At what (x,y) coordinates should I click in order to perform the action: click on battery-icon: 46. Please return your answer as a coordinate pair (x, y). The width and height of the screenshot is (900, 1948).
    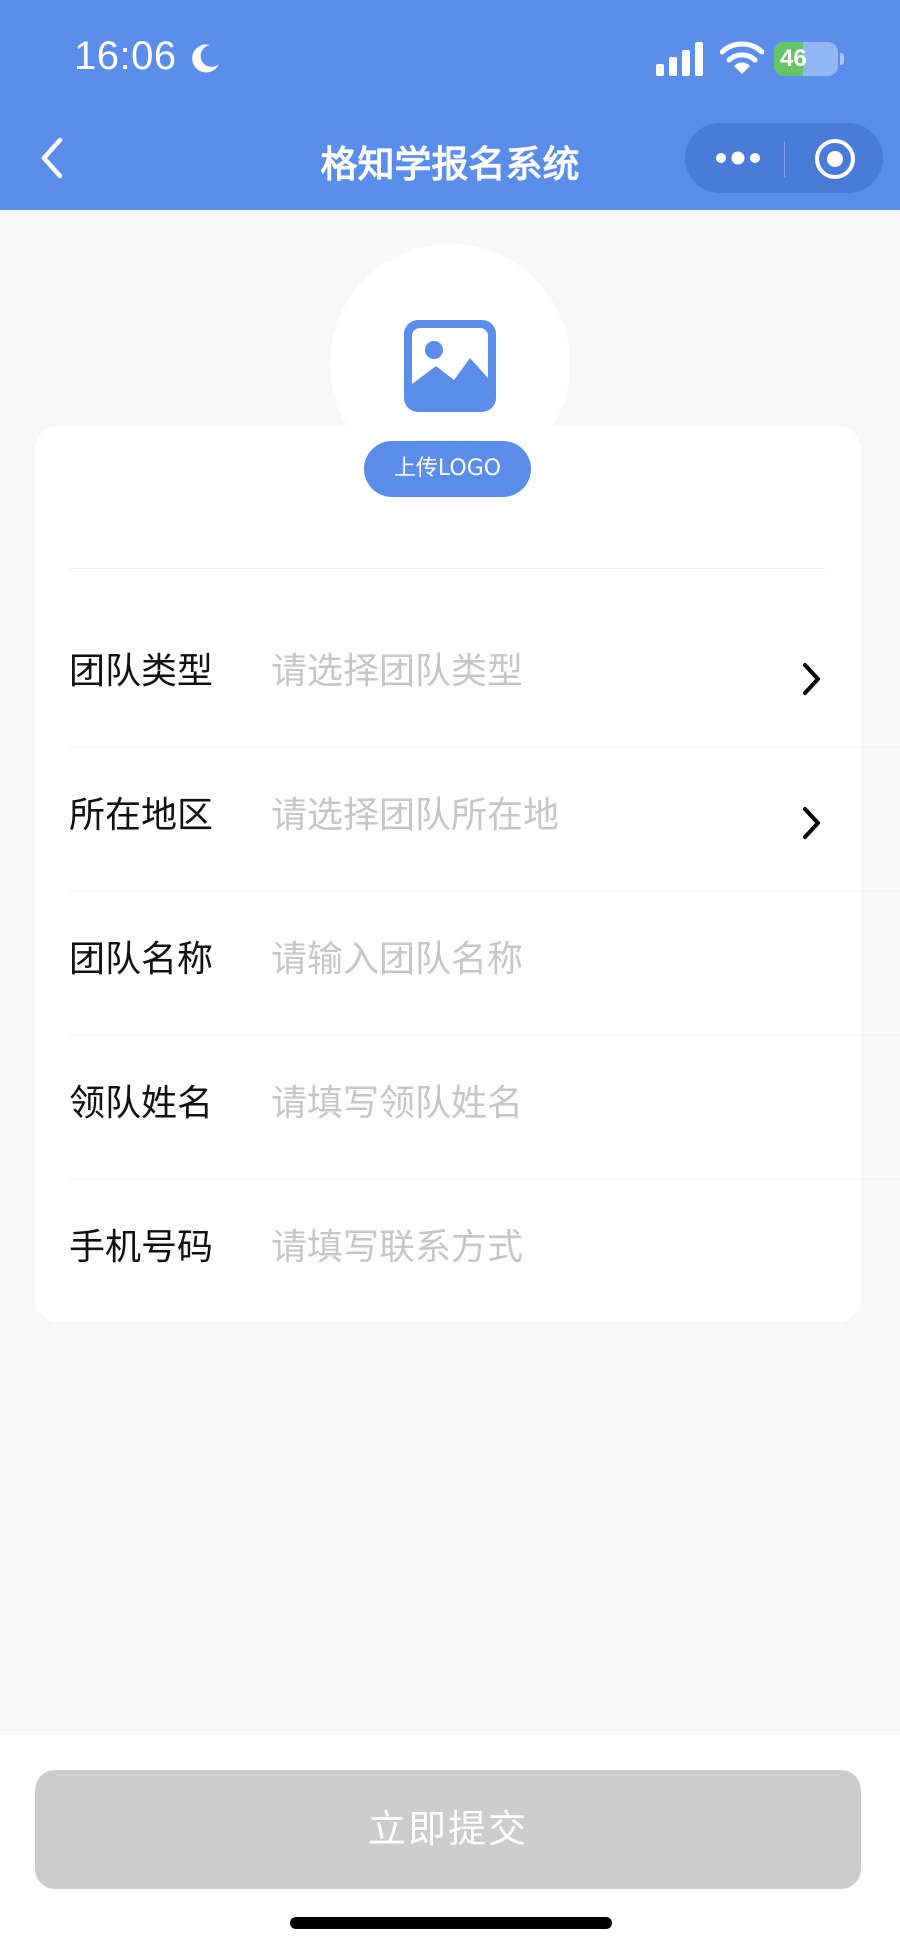
    Looking at the image, I should click on (806, 59).